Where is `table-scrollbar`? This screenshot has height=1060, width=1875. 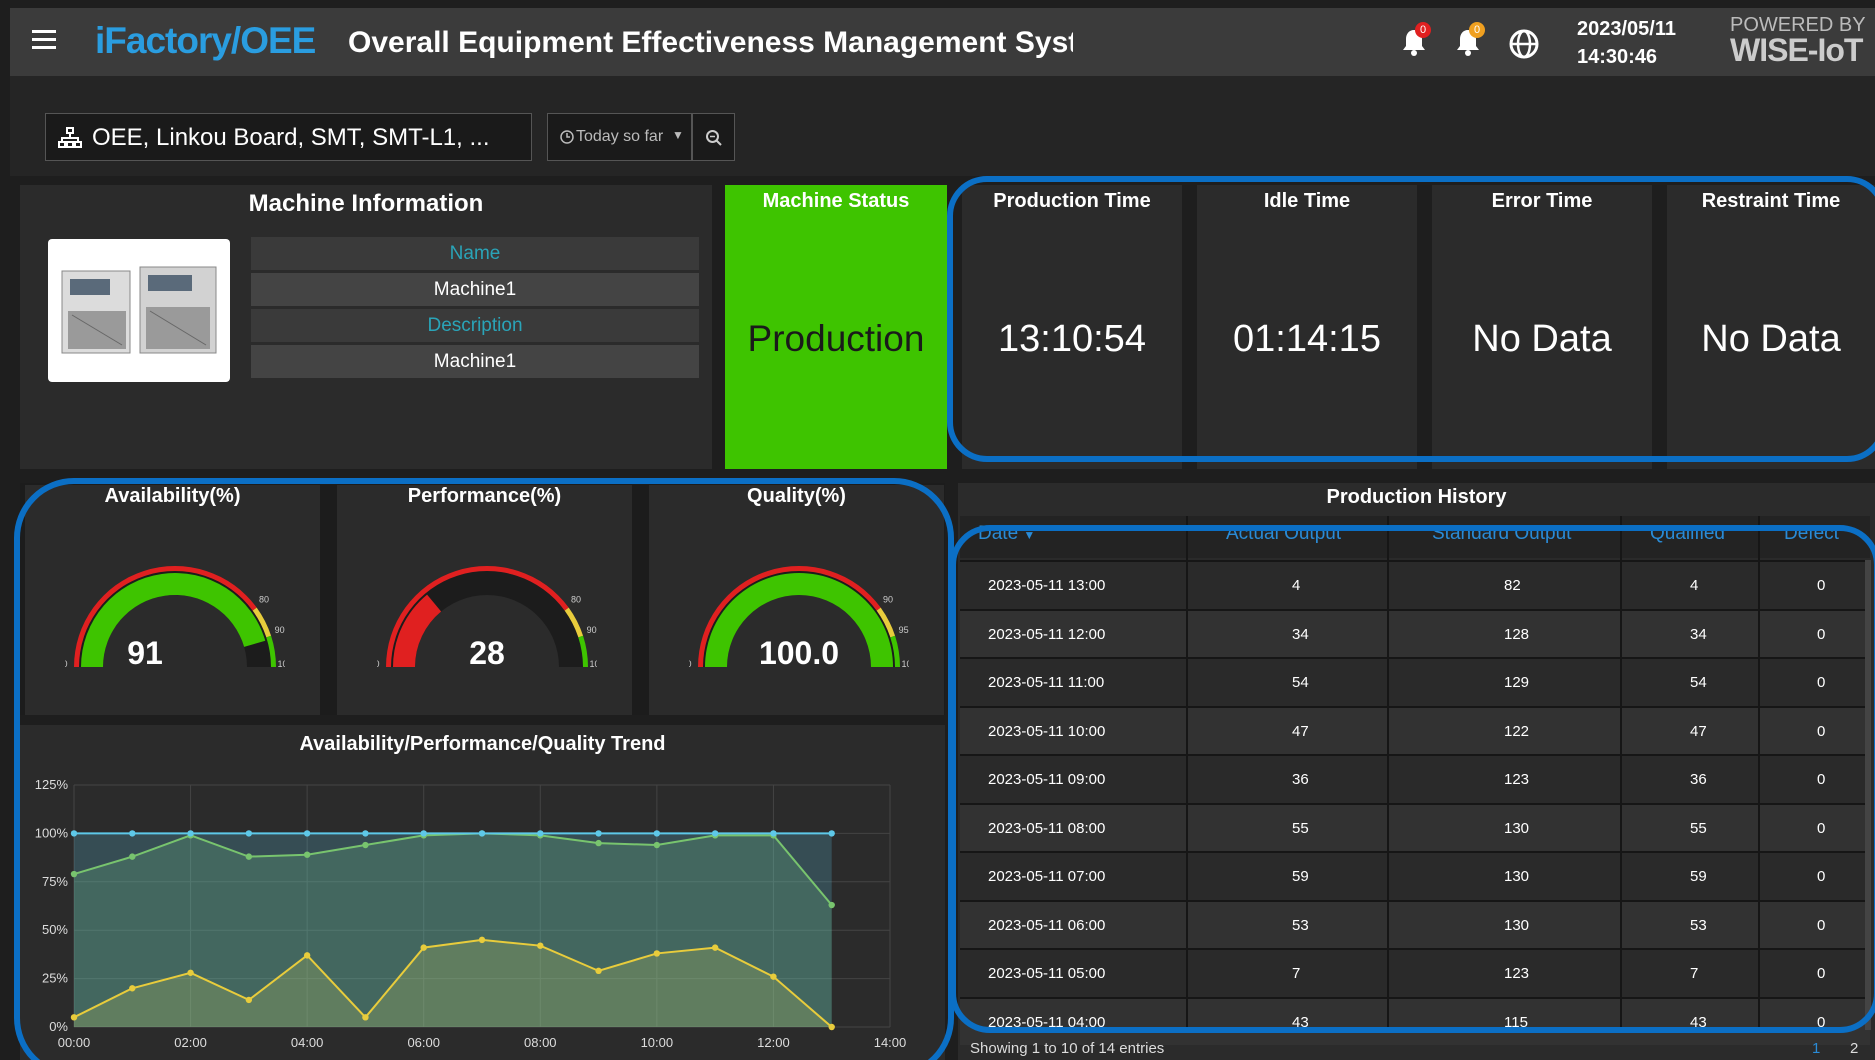 table-scrollbar is located at coordinates (1868, 795).